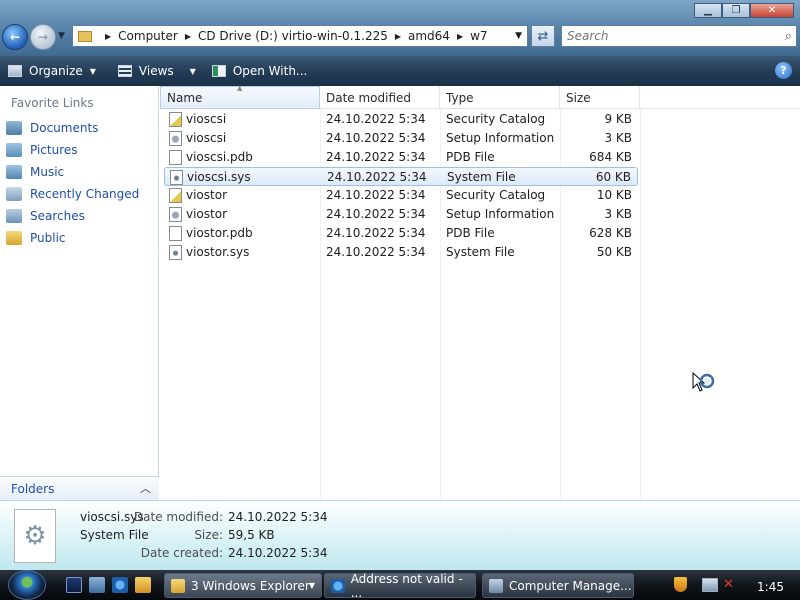  I want to click on nav-item-music: Music, so click(35, 172).